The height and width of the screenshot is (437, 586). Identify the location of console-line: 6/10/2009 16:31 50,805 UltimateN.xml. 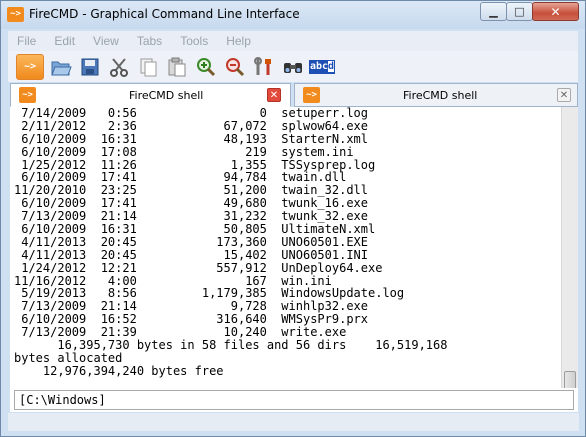
(195, 229).